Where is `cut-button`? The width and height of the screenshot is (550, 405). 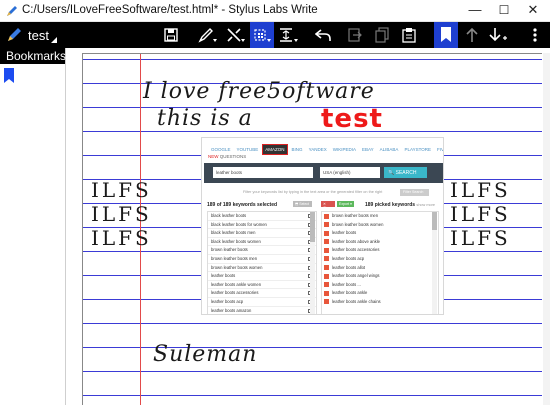
cut-button is located at coordinates (355, 35).